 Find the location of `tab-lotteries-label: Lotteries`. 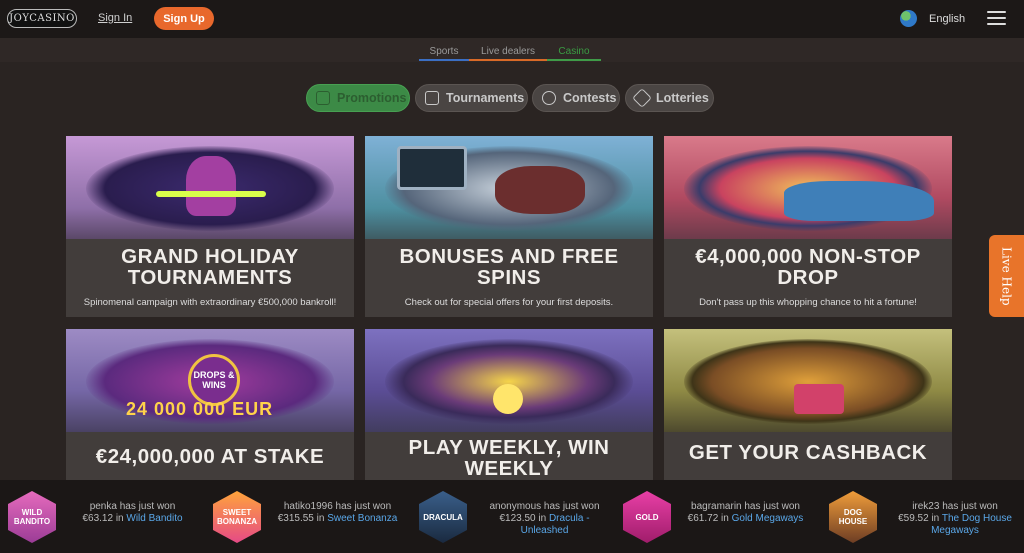

tab-lotteries-label: Lotteries is located at coordinates (682, 98).